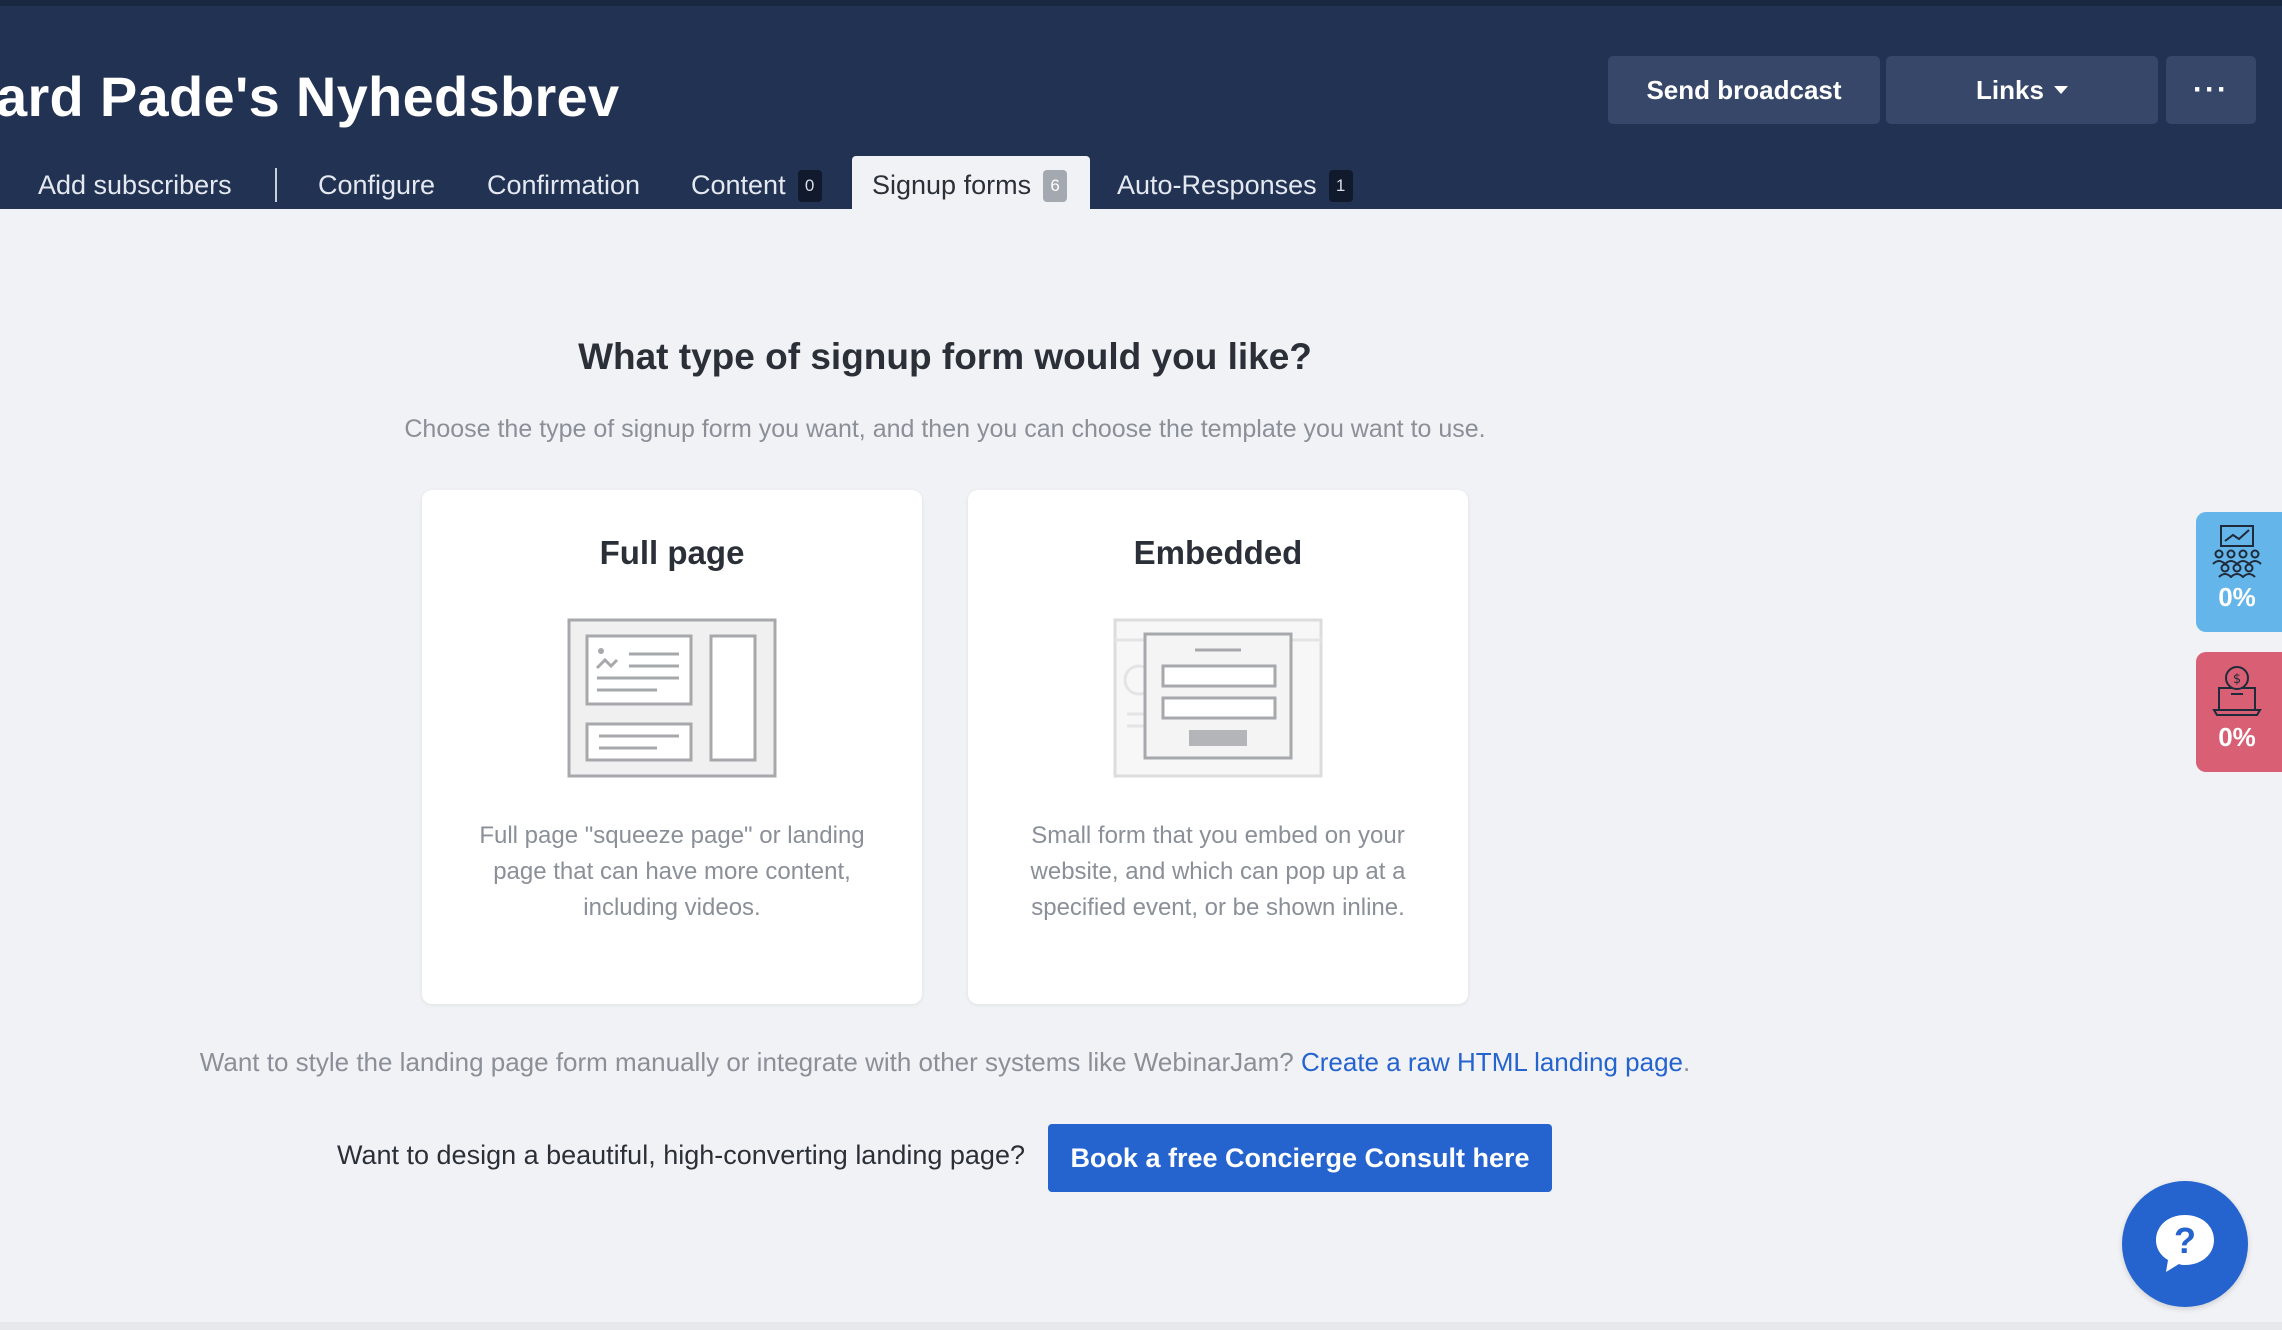 The height and width of the screenshot is (1330, 2282). I want to click on audience-growth-value: 0%, so click(2237, 597).